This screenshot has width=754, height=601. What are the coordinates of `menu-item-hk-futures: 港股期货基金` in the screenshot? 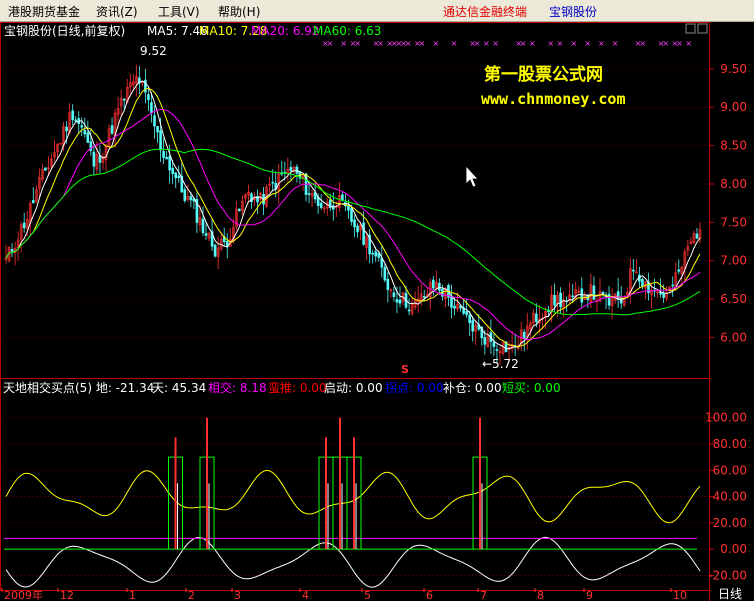 It's located at (44, 11).